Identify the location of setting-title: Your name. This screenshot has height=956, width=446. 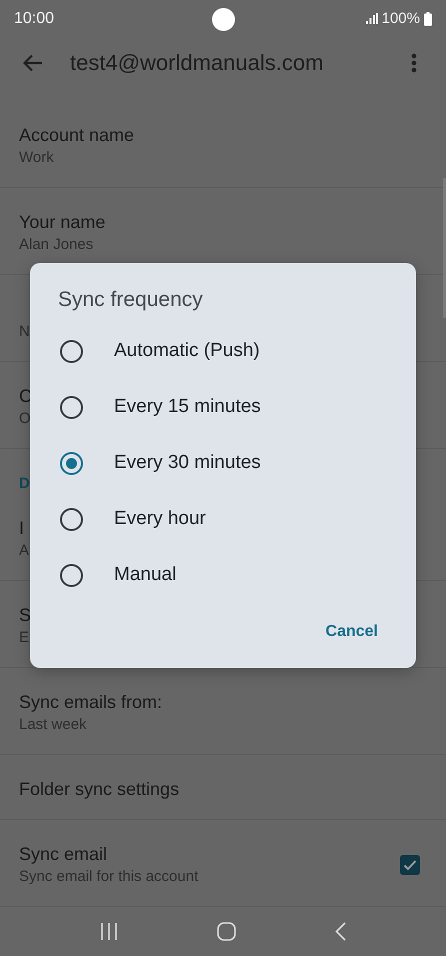
(62, 222).